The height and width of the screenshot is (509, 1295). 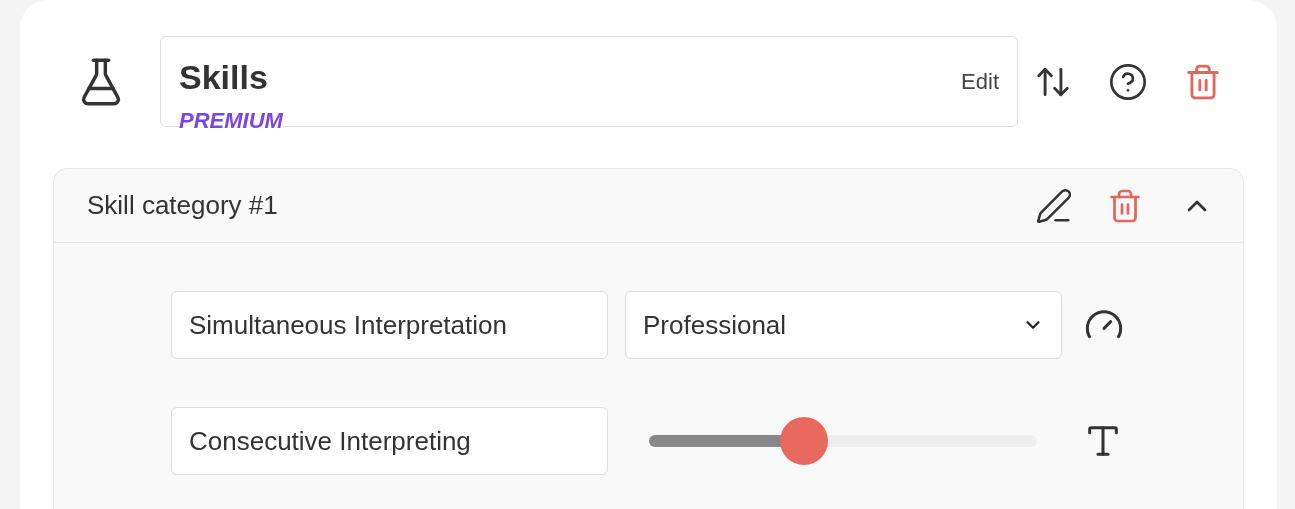 What do you see at coordinates (980, 81) in the screenshot?
I see `edit-link: Edit` at bounding box center [980, 81].